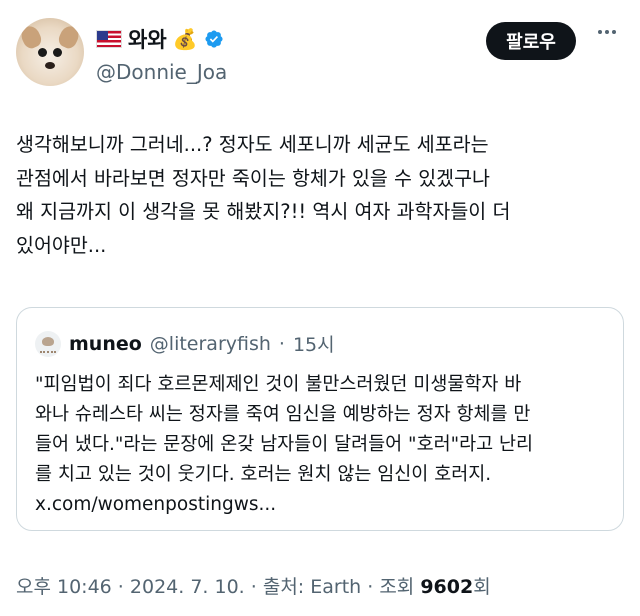 Image resolution: width=640 pixels, height=616 pixels. What do you see at coordinates (64, 587) in the screenshot?
I see `tweet-time: 오후 10:46` at bounding box center [64, 587].